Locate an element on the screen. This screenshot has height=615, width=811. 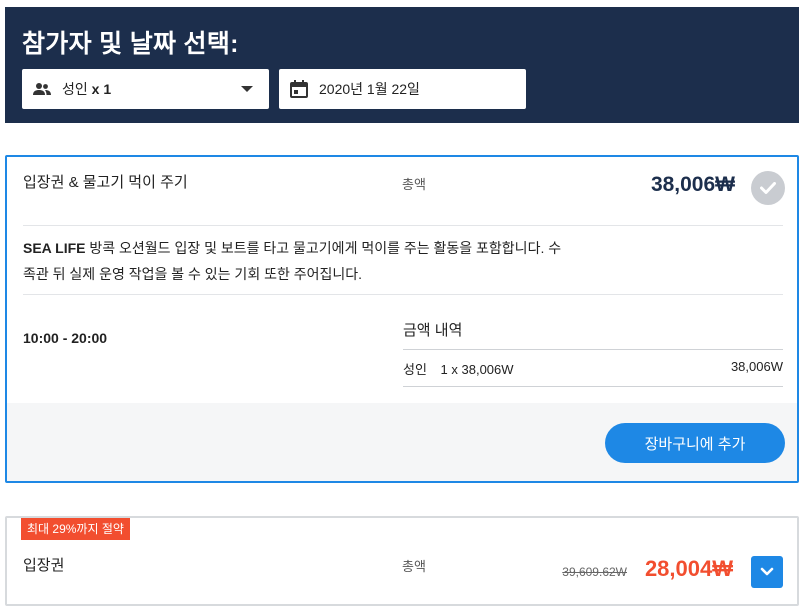
expand-button is located at coordinates (767, 572).